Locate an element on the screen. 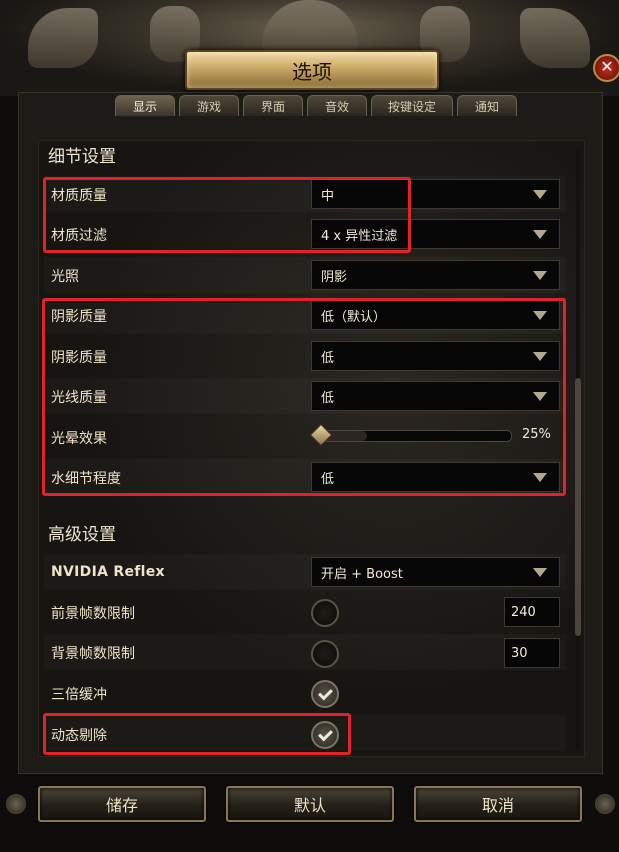 This screenshot has height=852, width=619. close-icon: ✕ is located at coordinates (606, 68).